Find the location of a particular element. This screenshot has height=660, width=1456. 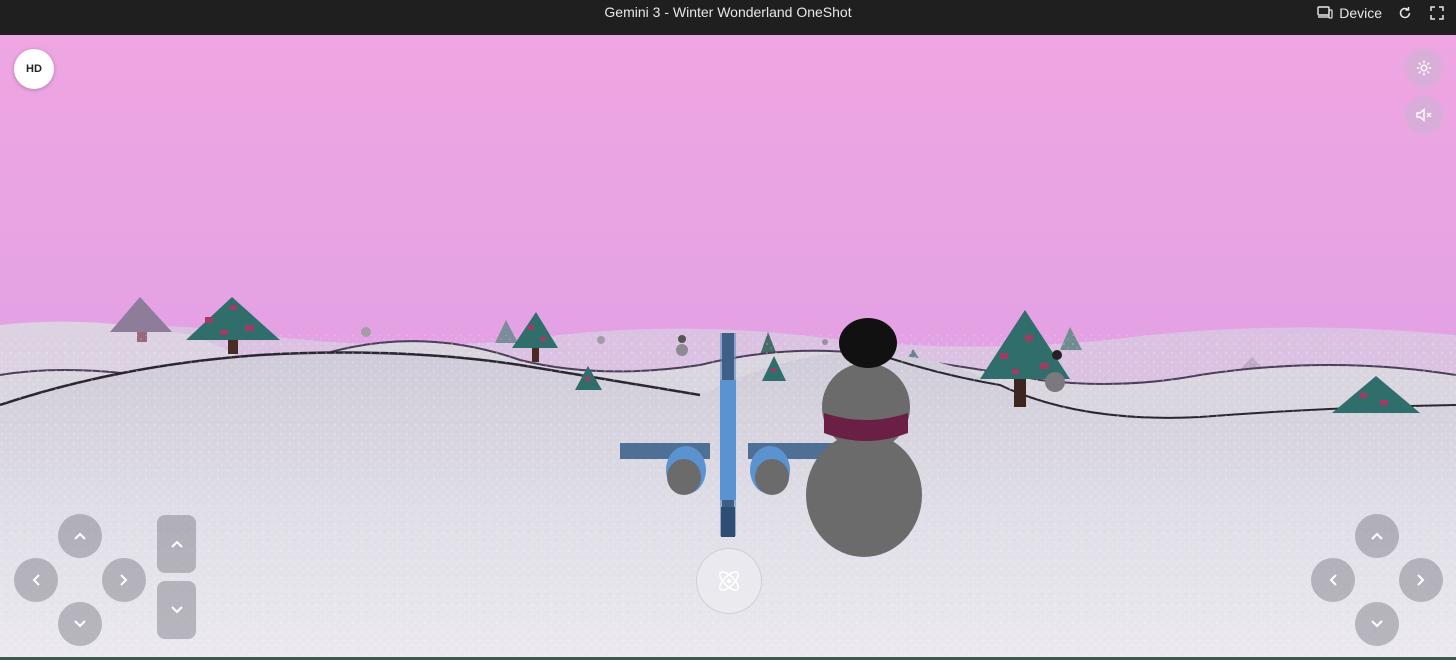

right-right-button is located at coordinates (1421, 580).